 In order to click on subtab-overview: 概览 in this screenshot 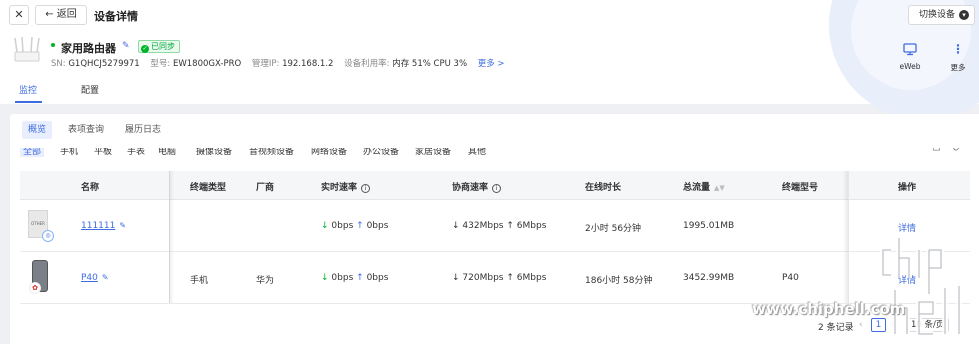, I will do `click(37, 130)`.